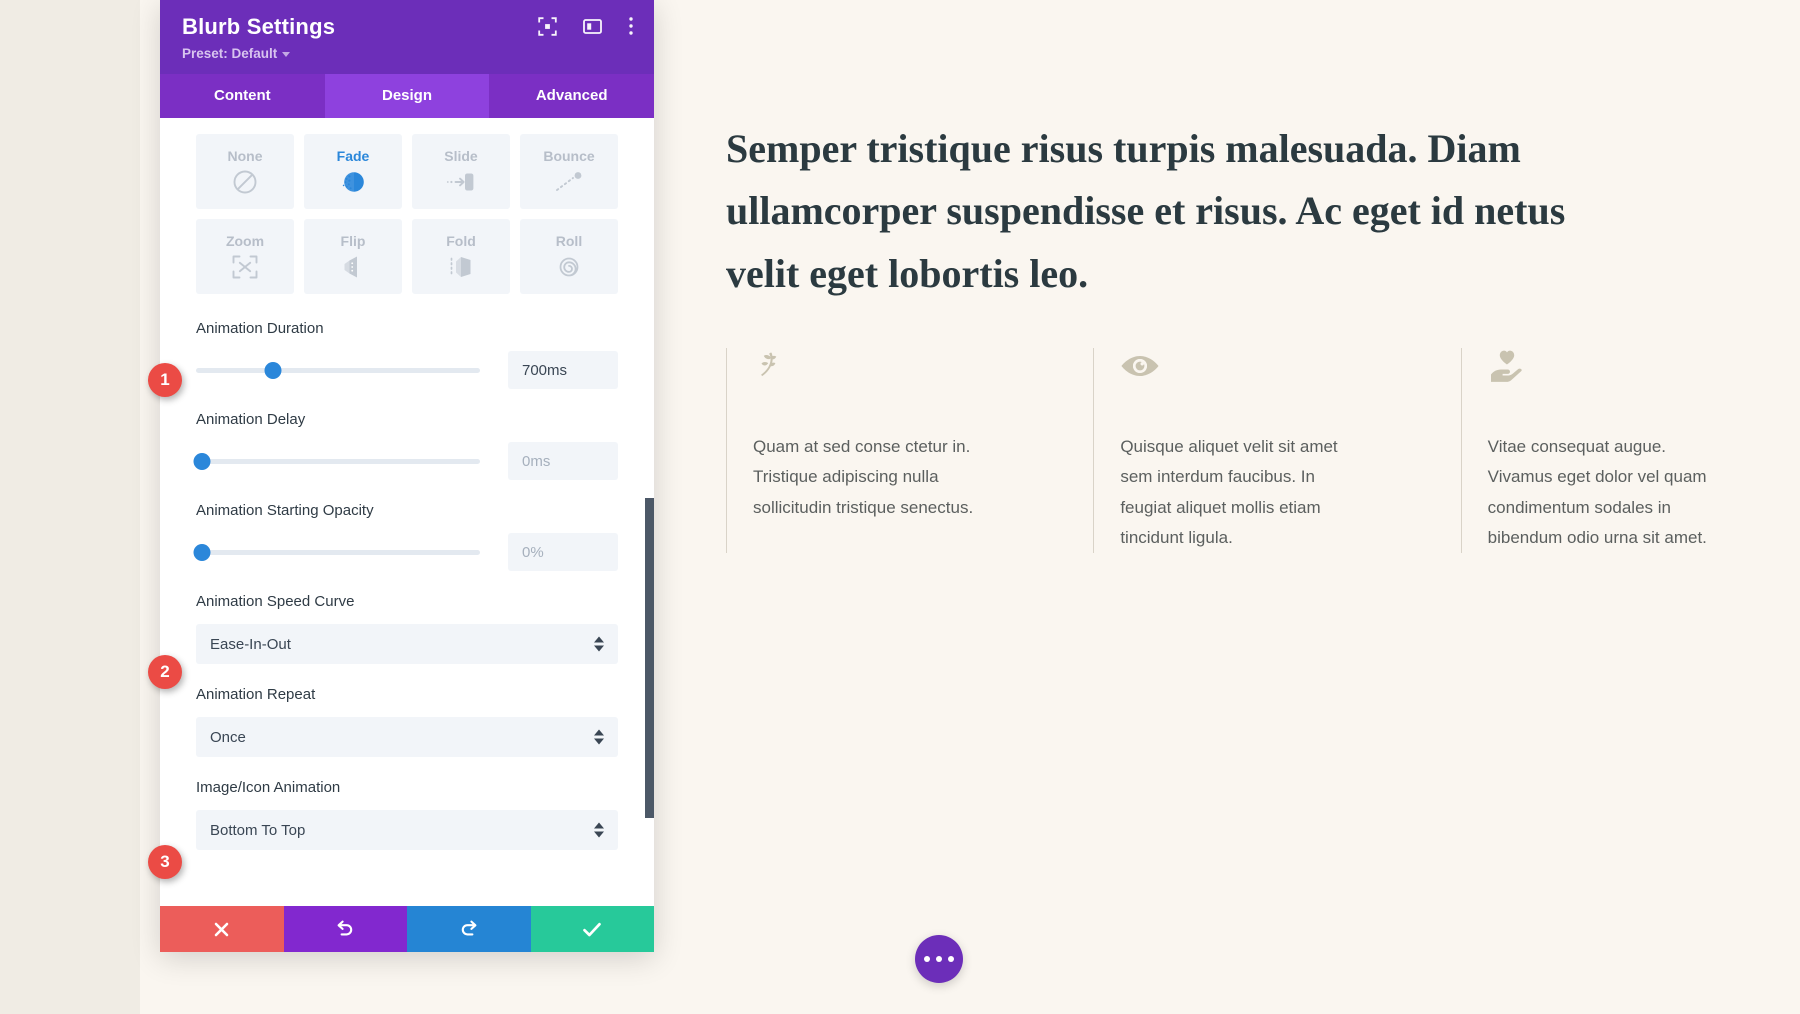 This screenshot has height=1014, width=1800. What do you see at coordinates (256, 695) in the screenshot?
I see `field-label: Animation Repeat` at bounding box center [256, 695].